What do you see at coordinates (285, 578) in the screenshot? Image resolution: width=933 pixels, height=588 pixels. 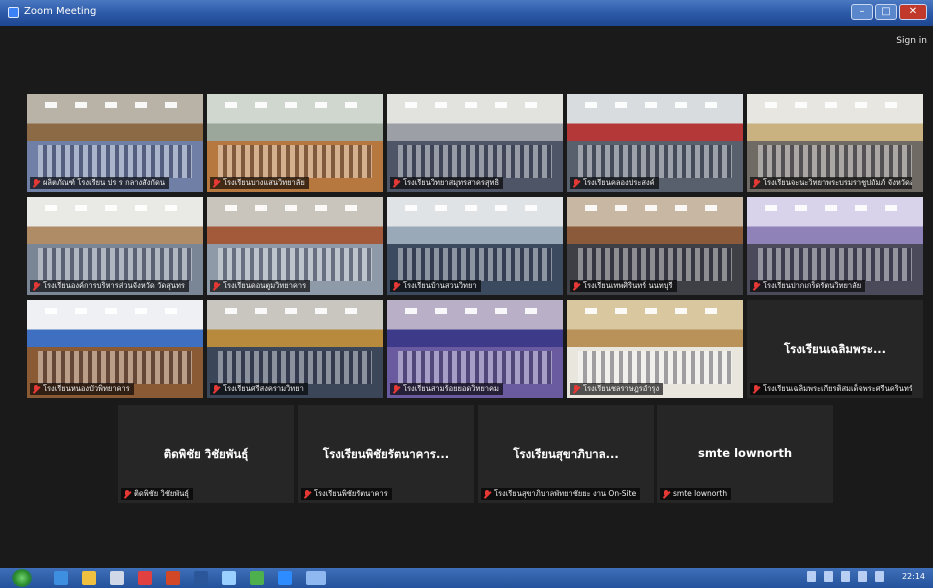 I see `zoom-taskbar-icon` at bounding box center [285, 578].